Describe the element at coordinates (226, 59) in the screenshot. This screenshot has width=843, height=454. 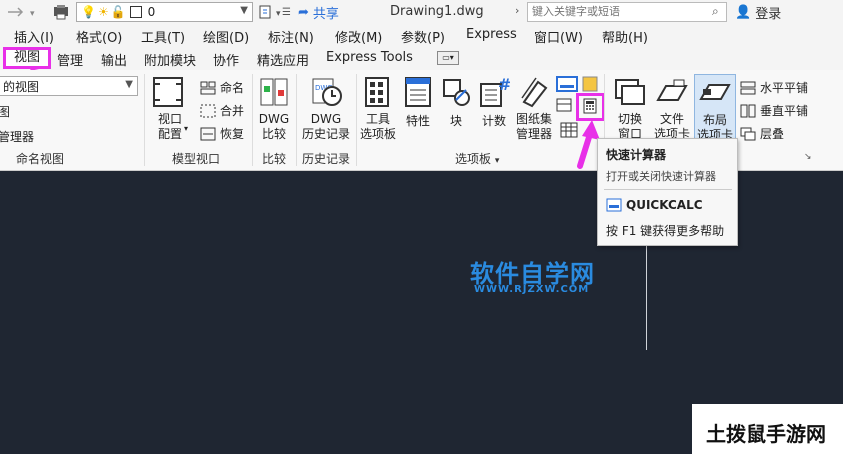
I see `tab-collaborate: 协作` at that location.